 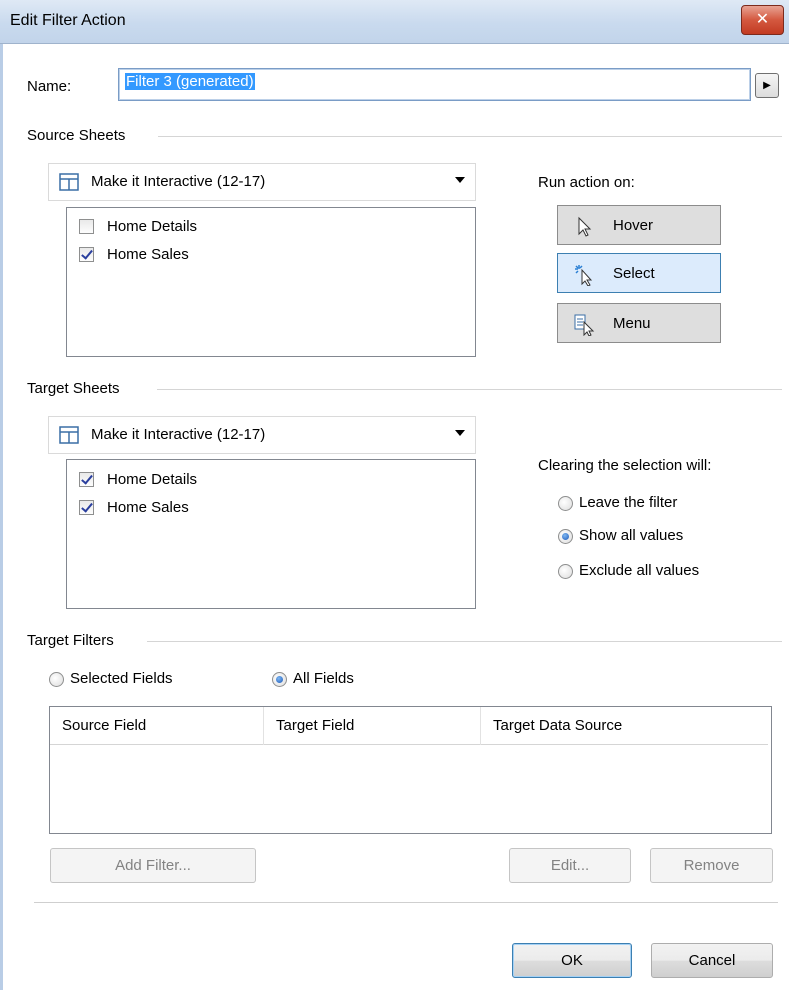 What do you see at coordinates (121, 678) in the screenshot?
I see `filter-mode-label: Selected Fields` at bounding box center [121, 678].